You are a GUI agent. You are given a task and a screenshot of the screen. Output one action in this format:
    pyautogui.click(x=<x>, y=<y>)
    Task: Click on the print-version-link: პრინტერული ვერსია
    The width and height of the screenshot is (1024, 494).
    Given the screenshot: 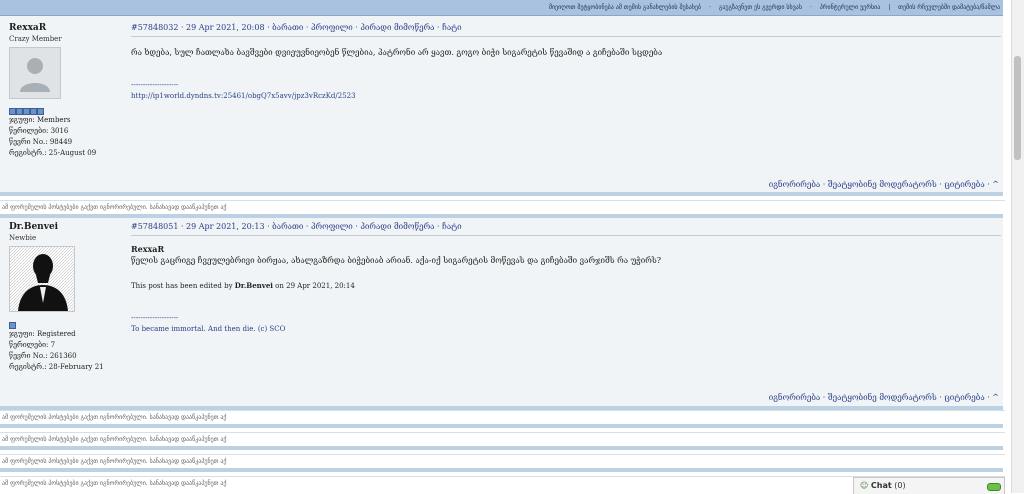 What is the action you would take?
    pyautogui.click(x=850, y=7)
    